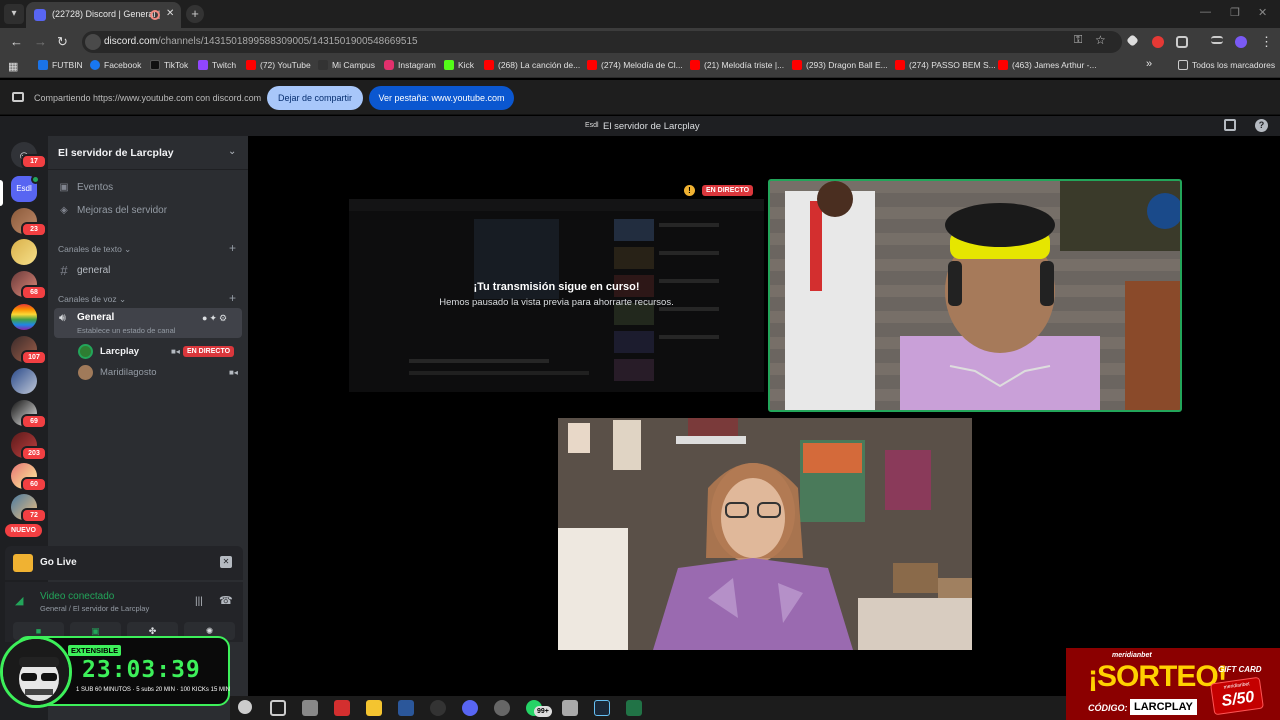 This screenshot has width=1280, height=720. Describe the element at coordinates (1262, 12) in the screenshot. I see `window-close-icon: ✕` at that location.